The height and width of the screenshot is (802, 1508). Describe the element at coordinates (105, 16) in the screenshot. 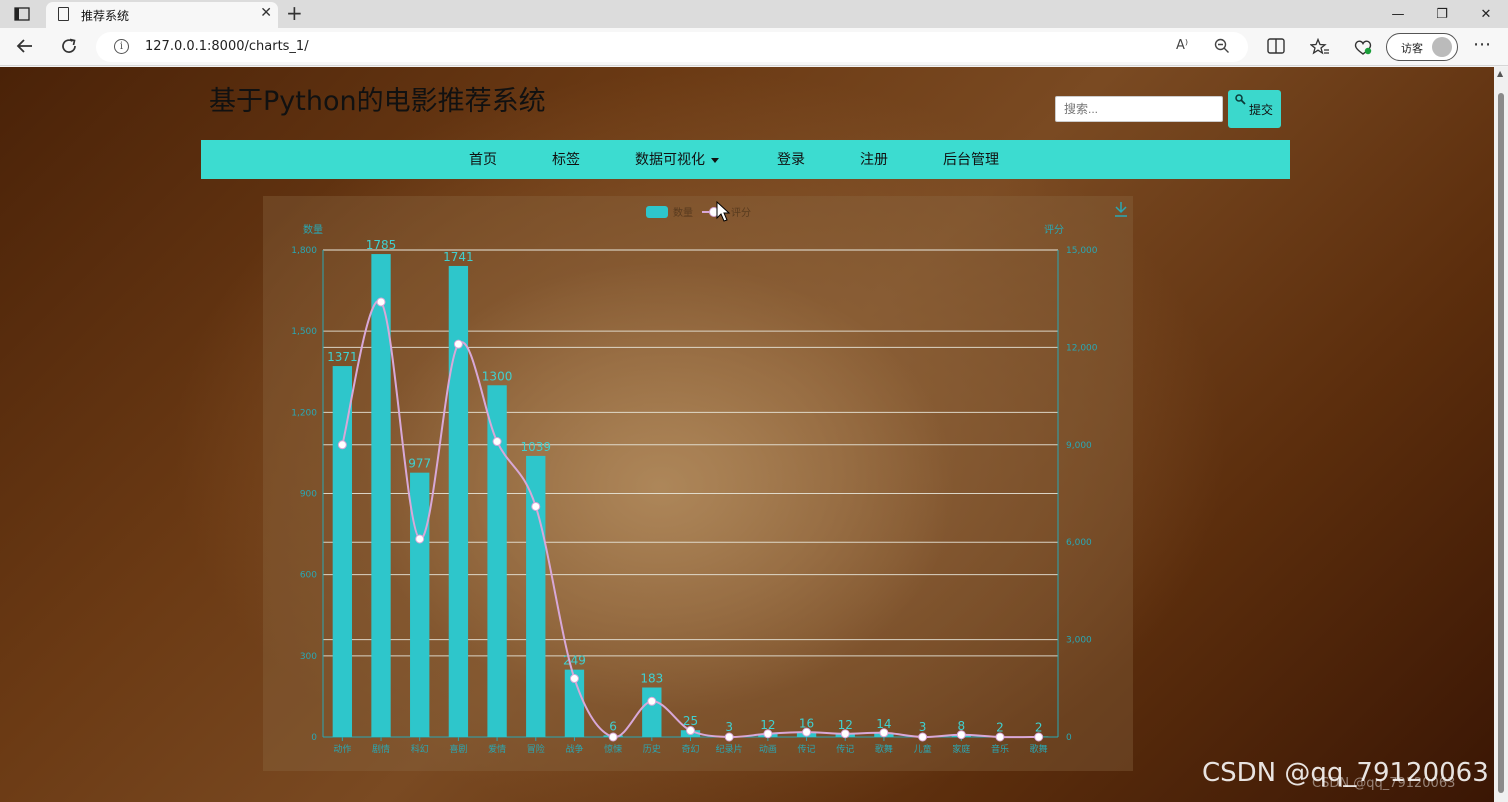

I see `tab-title: 推荐系统` at that location.